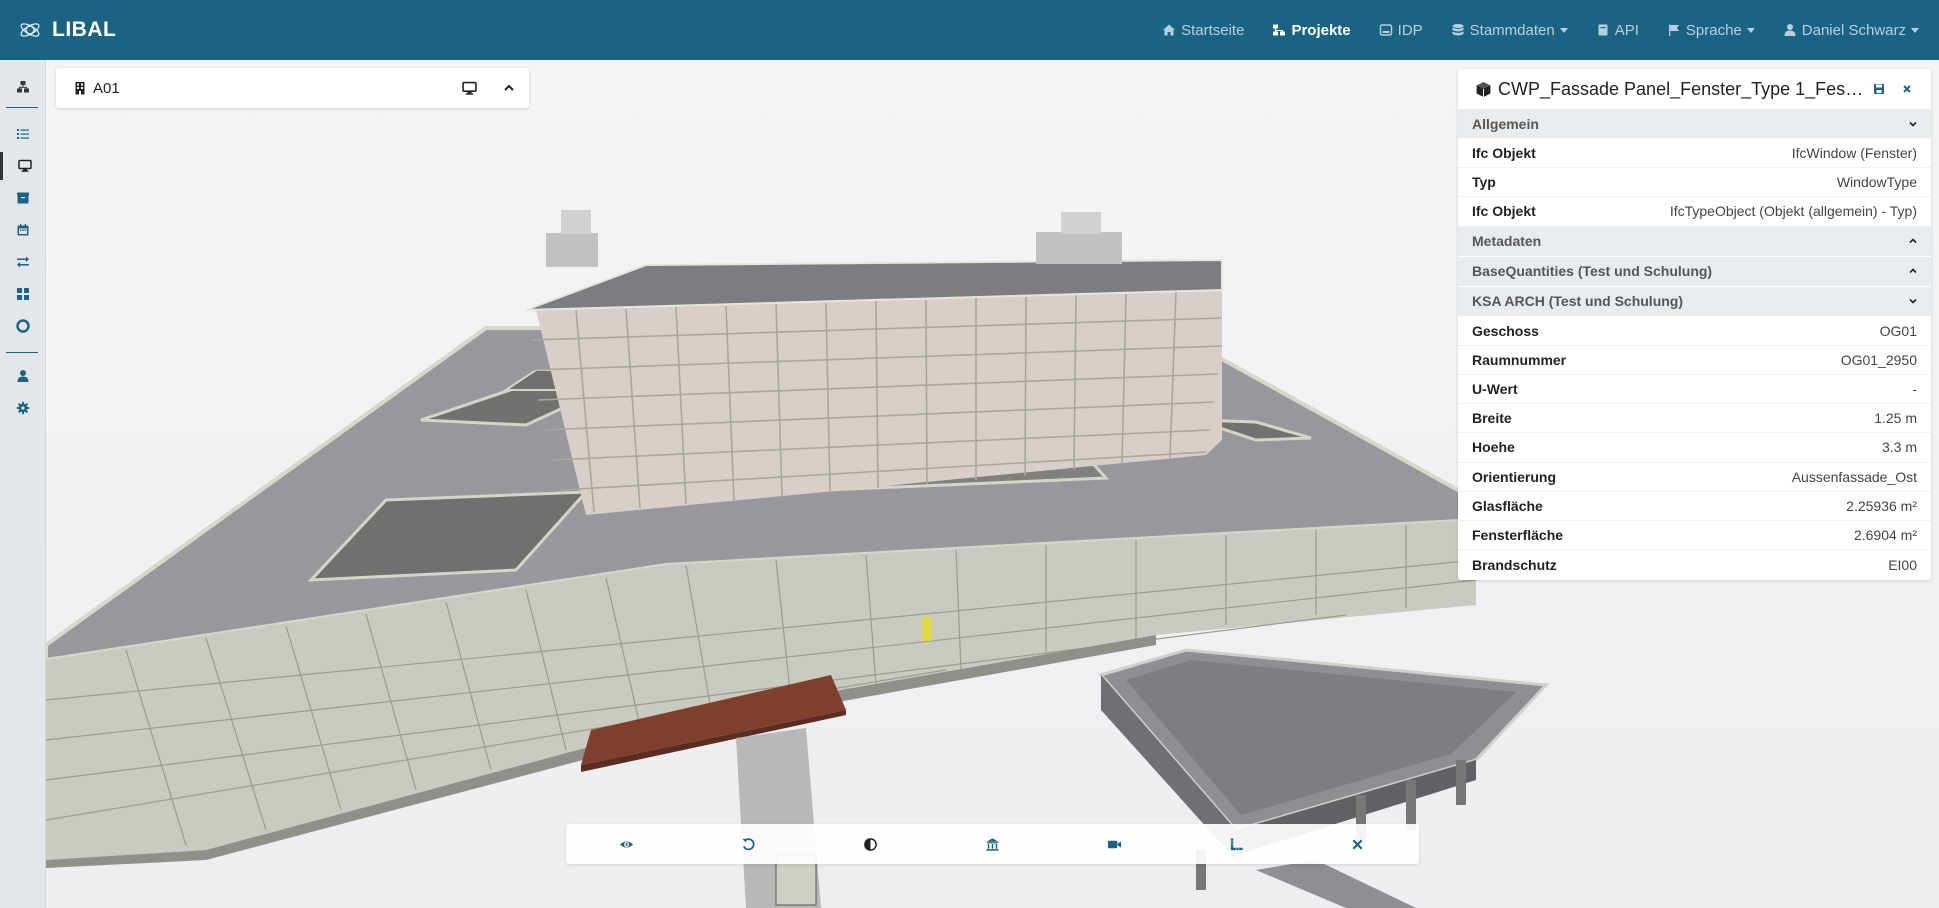 Image resolution: width=1939 pixels, height=908 pixels. Describe the element at coordinates (1913, 301) in the screenshot. I see `chevron-down-icon` at that location.